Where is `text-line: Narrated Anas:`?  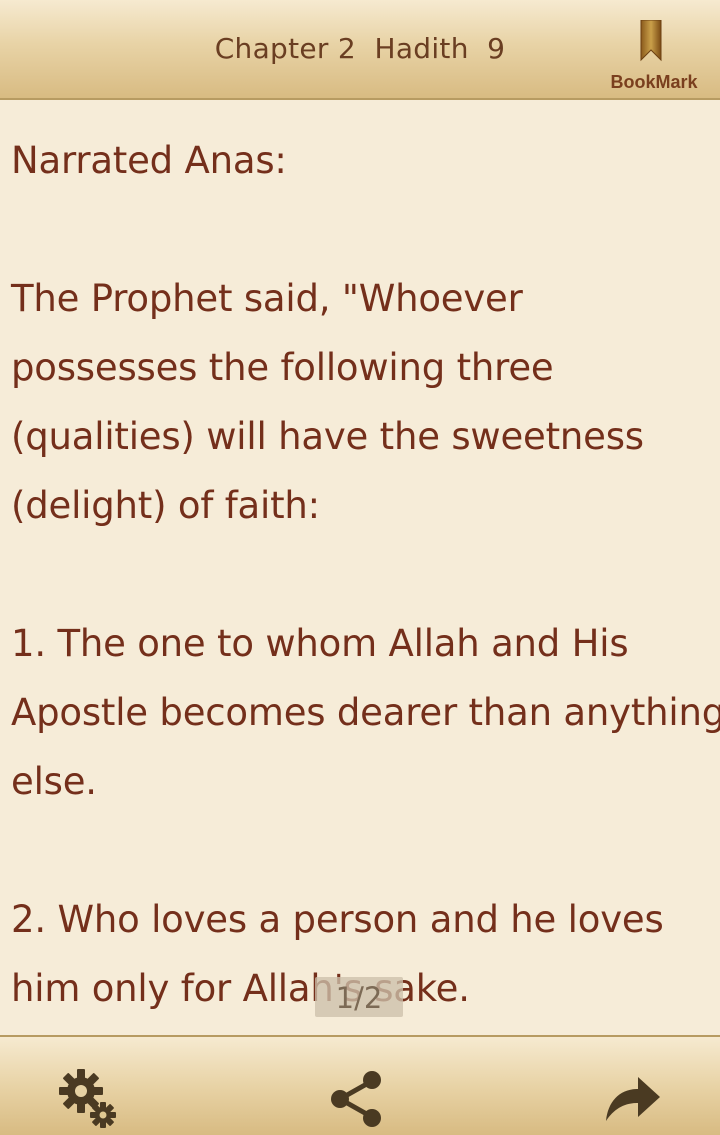 text-line: Narrated Anas: is located at coordinates (149, 160).